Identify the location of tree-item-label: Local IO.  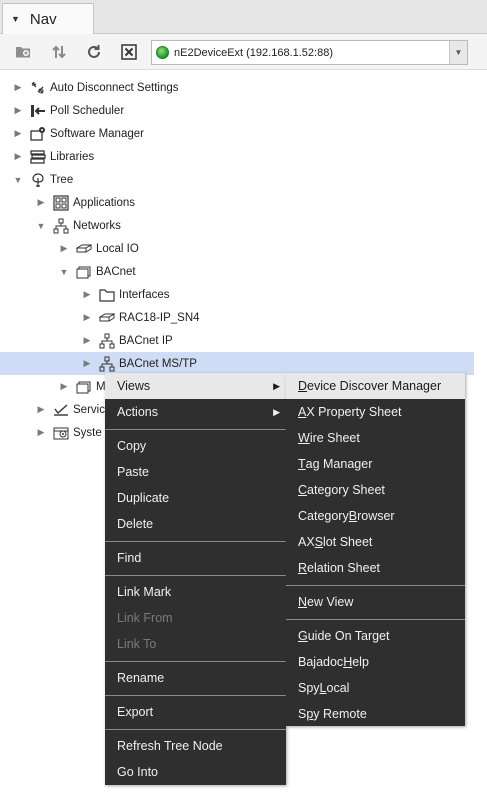
(117, 248).